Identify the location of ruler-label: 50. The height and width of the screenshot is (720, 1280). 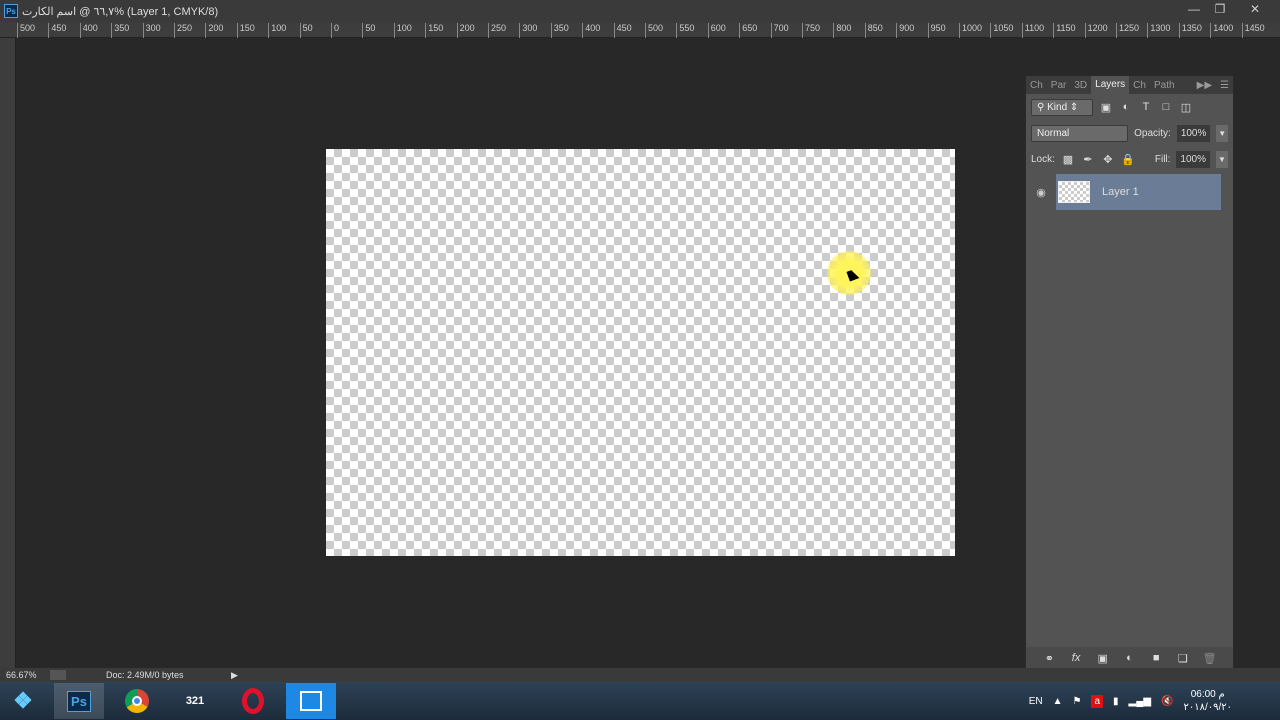
(368, 30).